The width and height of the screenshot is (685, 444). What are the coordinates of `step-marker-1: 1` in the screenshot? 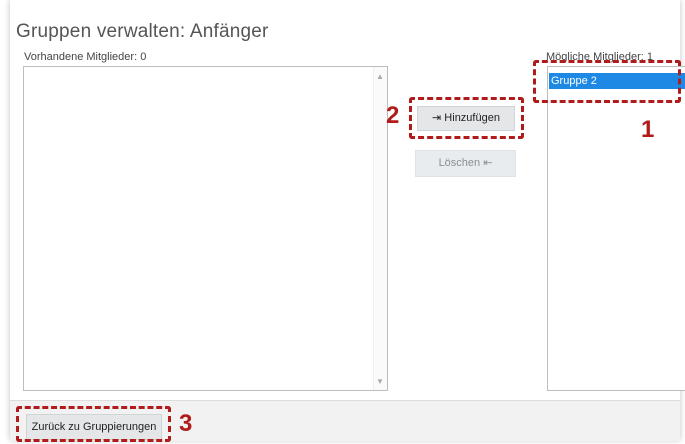 It's located at (648, 129).